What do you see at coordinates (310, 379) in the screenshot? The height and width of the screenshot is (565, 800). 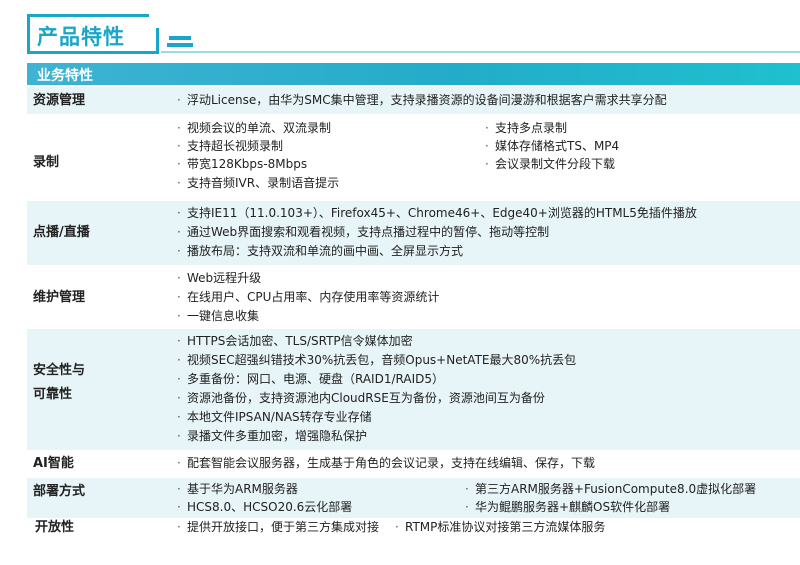 I see `list-item: · 多重备份：网口、电源、硬盘（RAID1/RAID5）` at bounding box center [310, 379].